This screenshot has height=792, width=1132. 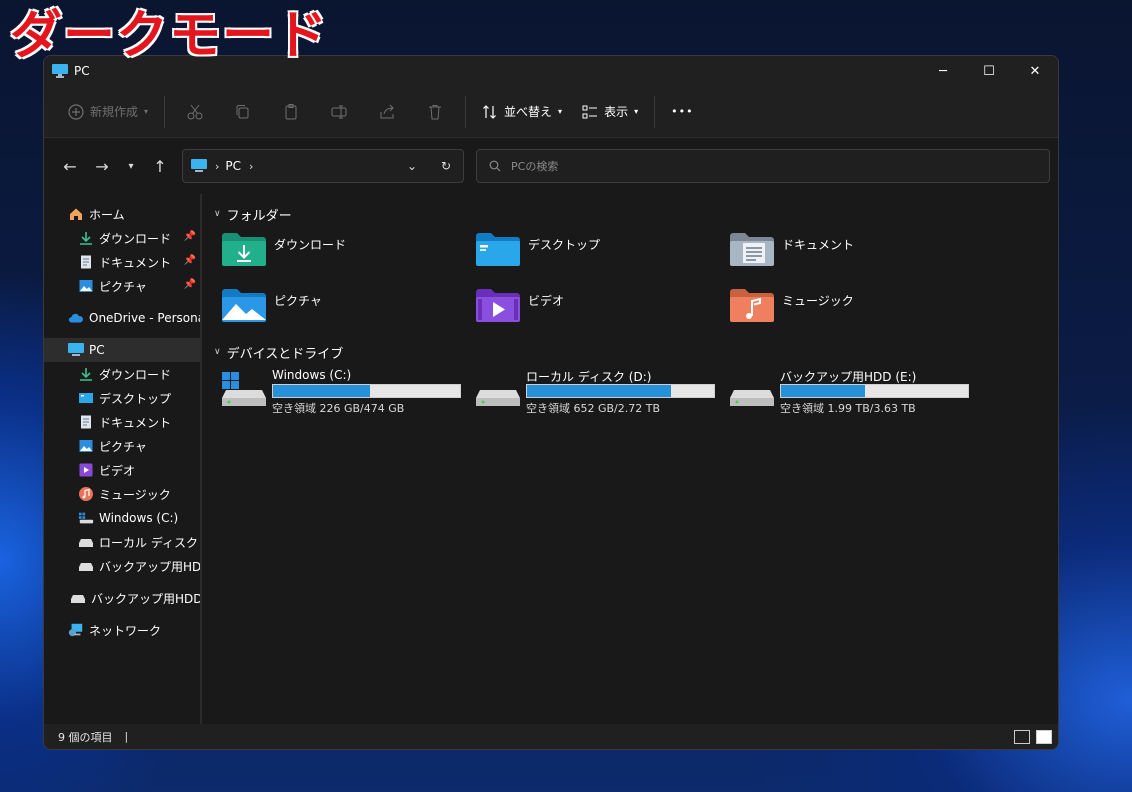 What do you see at coordinates (848, 408) in the screenshot?
I see `drive-free-space: 空き領域 1.99 TB/3.63 TB` at bounding box center [848, 408].